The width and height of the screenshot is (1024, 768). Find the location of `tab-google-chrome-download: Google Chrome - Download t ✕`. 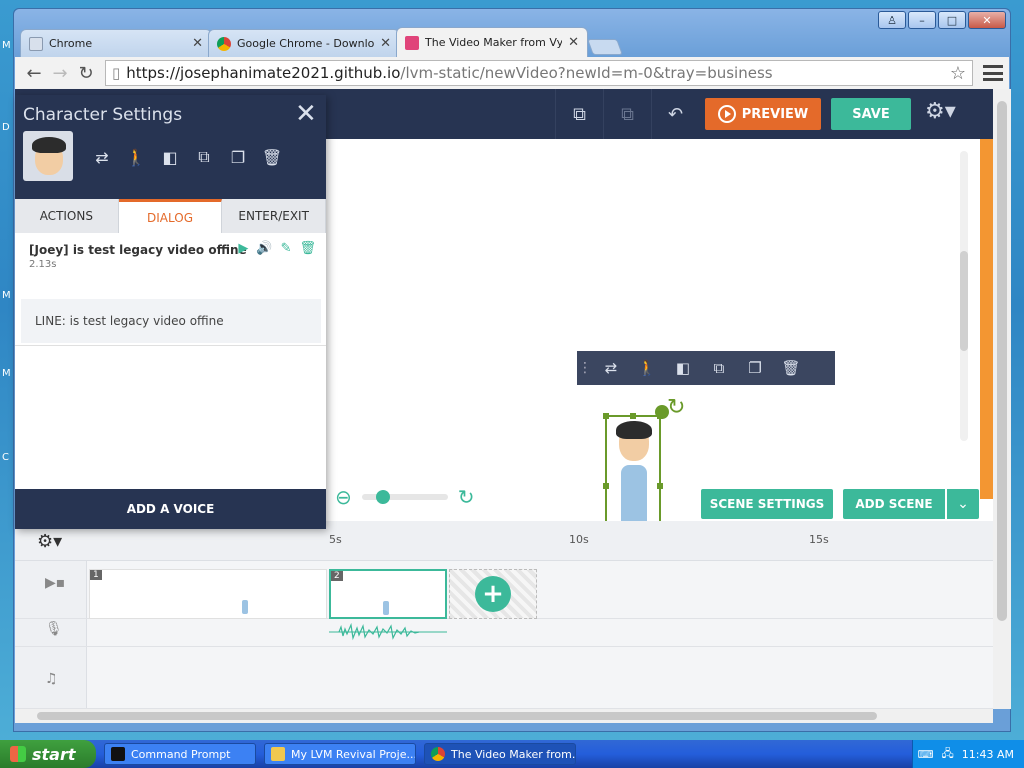

tab-google-chrome-download: Google Chrome - Download t ✕ is located at coordinates (304, 43).